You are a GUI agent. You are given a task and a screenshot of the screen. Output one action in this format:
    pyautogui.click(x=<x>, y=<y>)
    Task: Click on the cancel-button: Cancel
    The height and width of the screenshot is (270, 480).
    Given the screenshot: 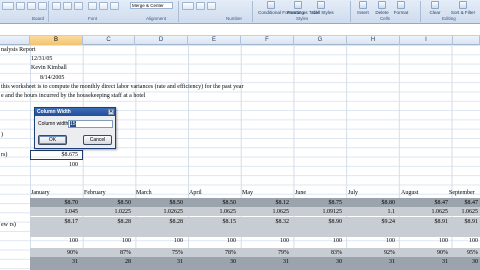 What is the action you would take?
    pyautogui.click(x=97, y=140)
    